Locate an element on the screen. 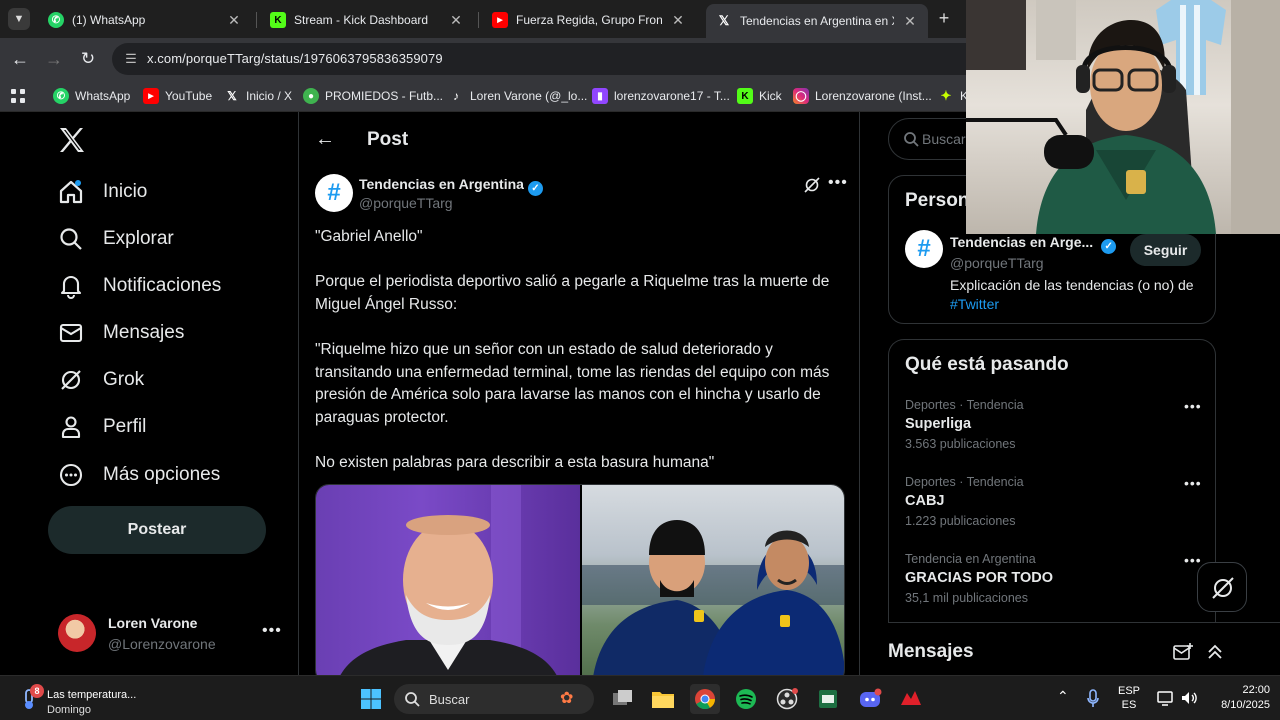 The height and width of the screenshot is (720, 1280). account-switcher: Loren Varone @Lorenzovarone ••• is located at coordinates (170, 635).